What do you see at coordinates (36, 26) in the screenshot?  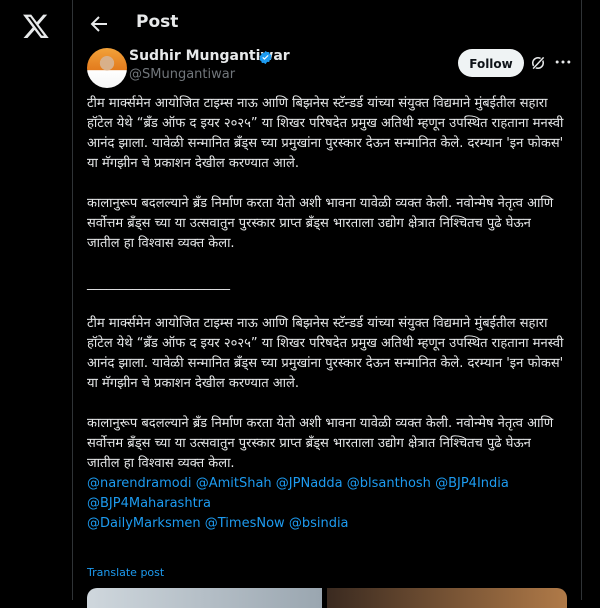 I see `x-logo-icon` at bounding box center [36, 26].